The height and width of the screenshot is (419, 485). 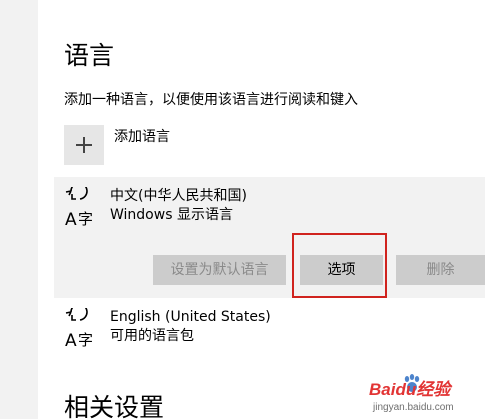 I want to click on remove-button: 删除, so click(x=440, y=270).